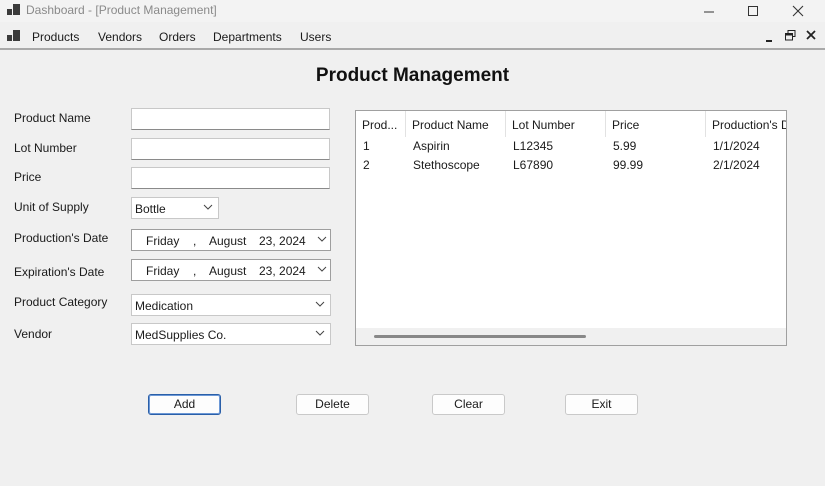 The image size is (825, 486). Describe the element at coordinates (366, 165) in the screenshot. I see `cell-id: 2` at that location.